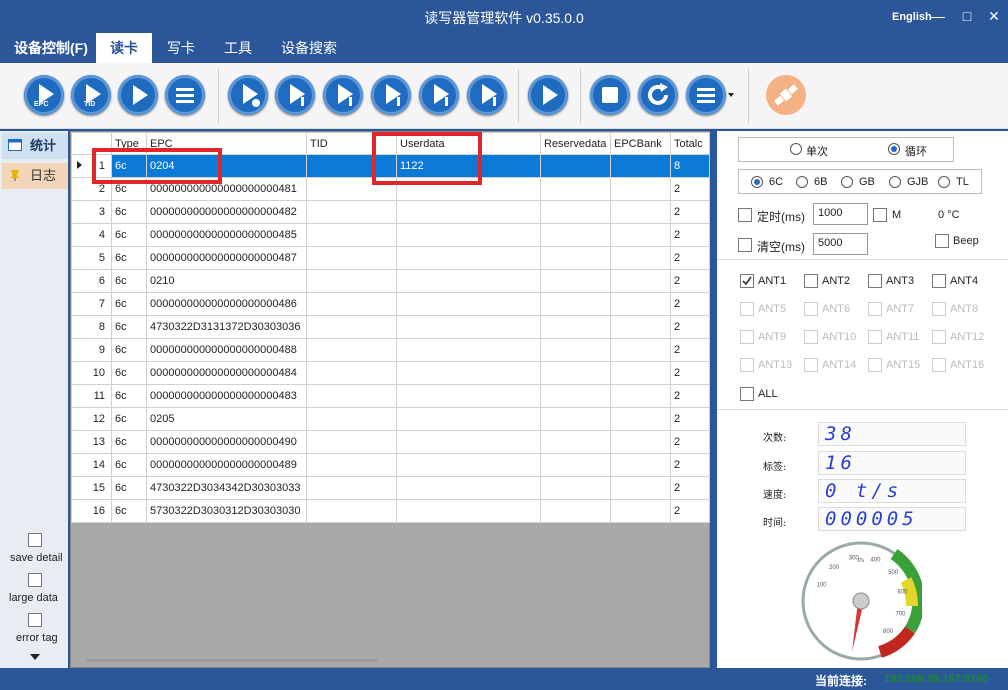  Describe the element at coordinates (91, 396) in the screenshot. I see `row-header: 11` at that location.